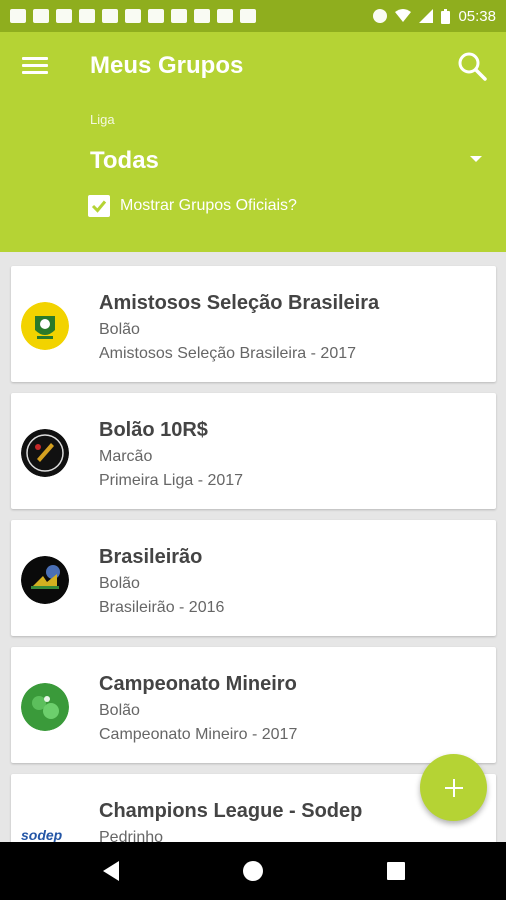 The image size is (506, 900). I want to click on recents-button, so click(396, 871).